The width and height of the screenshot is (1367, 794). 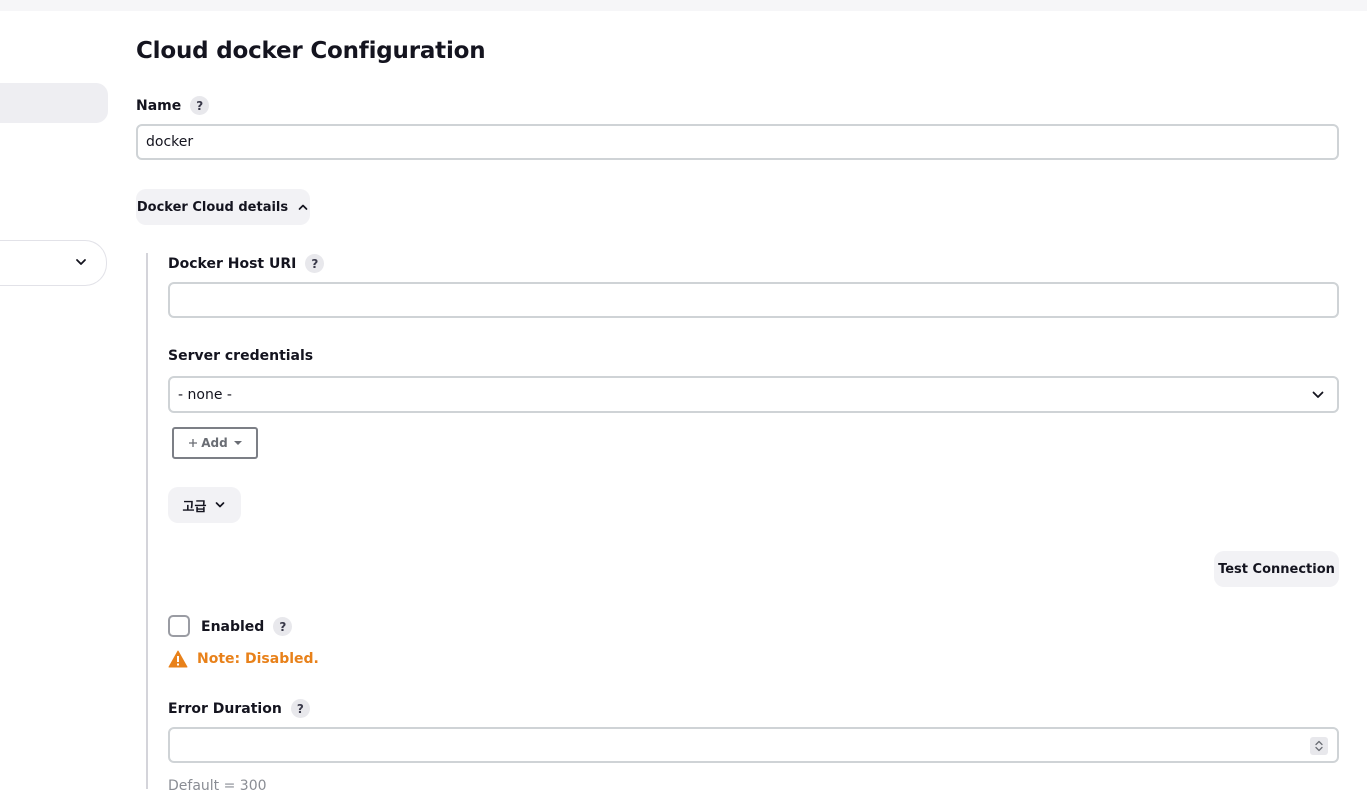 I want to click on server-credentials-select: - none -, so click(x=753, y=394).